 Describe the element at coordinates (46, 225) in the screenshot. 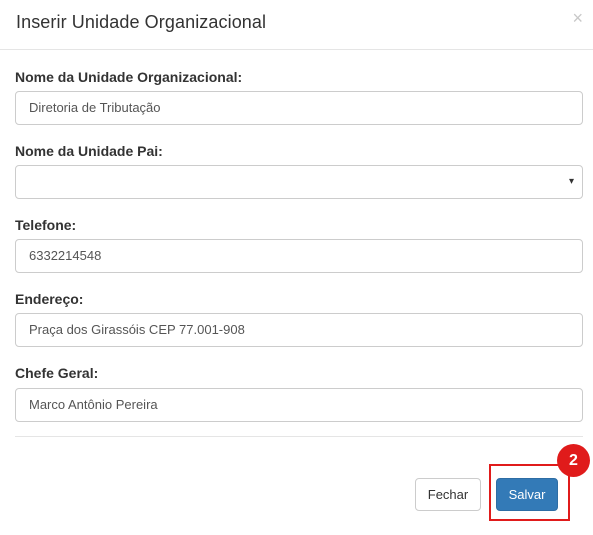

I see `telefone-label: Telefone:` at that location.